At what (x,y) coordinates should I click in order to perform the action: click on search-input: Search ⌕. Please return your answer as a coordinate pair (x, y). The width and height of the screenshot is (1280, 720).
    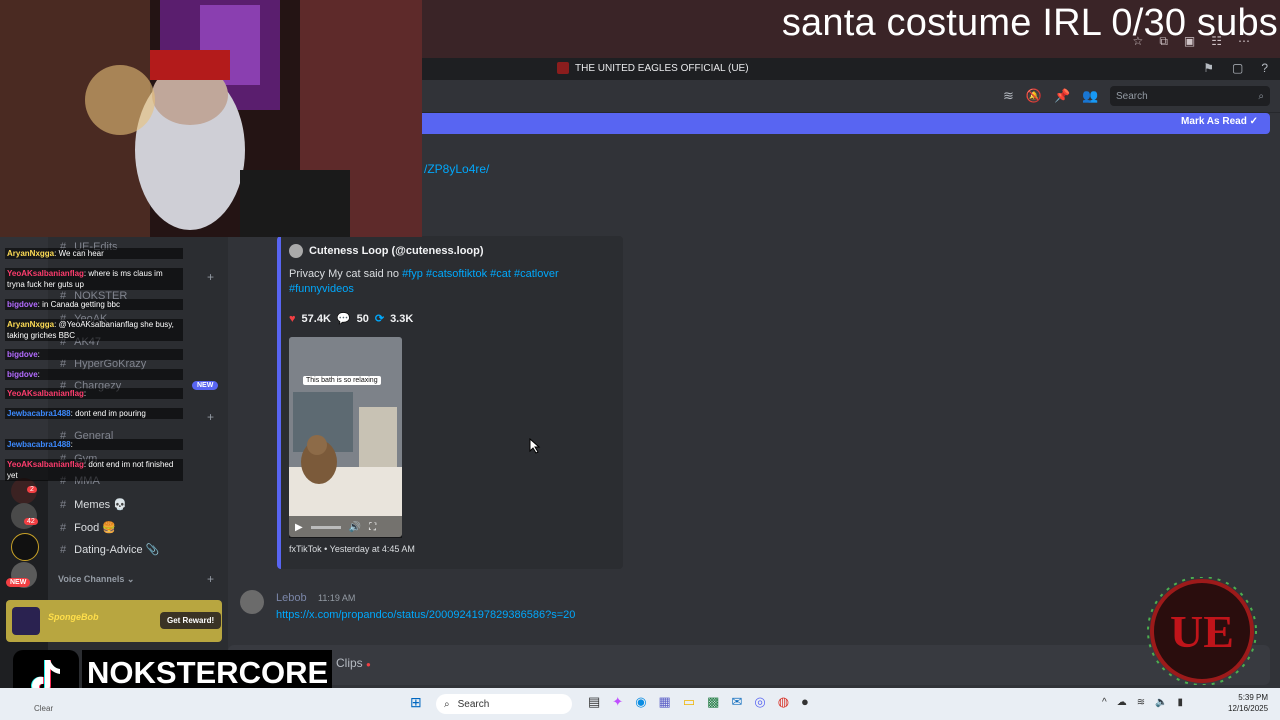
    Looking at the image, I should click on (1190, 96).